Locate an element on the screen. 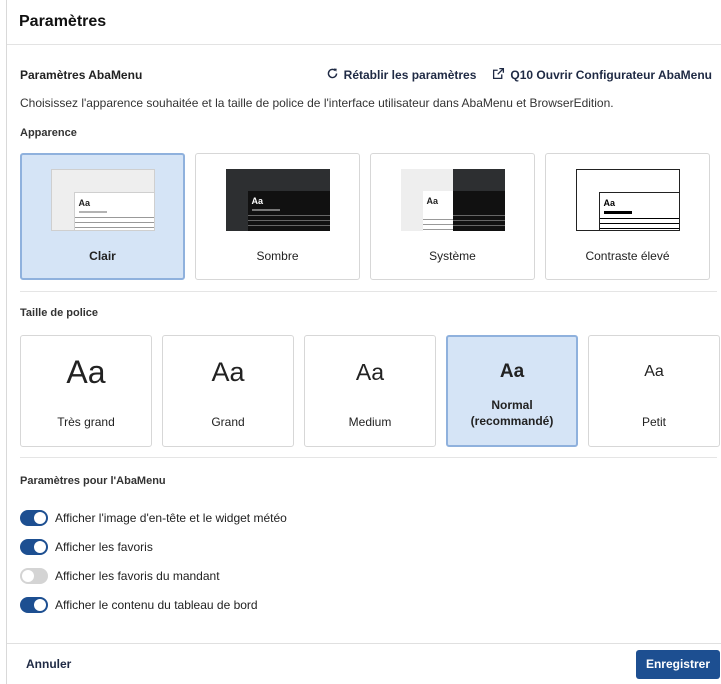 The height and width of the screenshot is (684, 721). toggle-dashboard-content-switch is located at coordinates (34, 604).